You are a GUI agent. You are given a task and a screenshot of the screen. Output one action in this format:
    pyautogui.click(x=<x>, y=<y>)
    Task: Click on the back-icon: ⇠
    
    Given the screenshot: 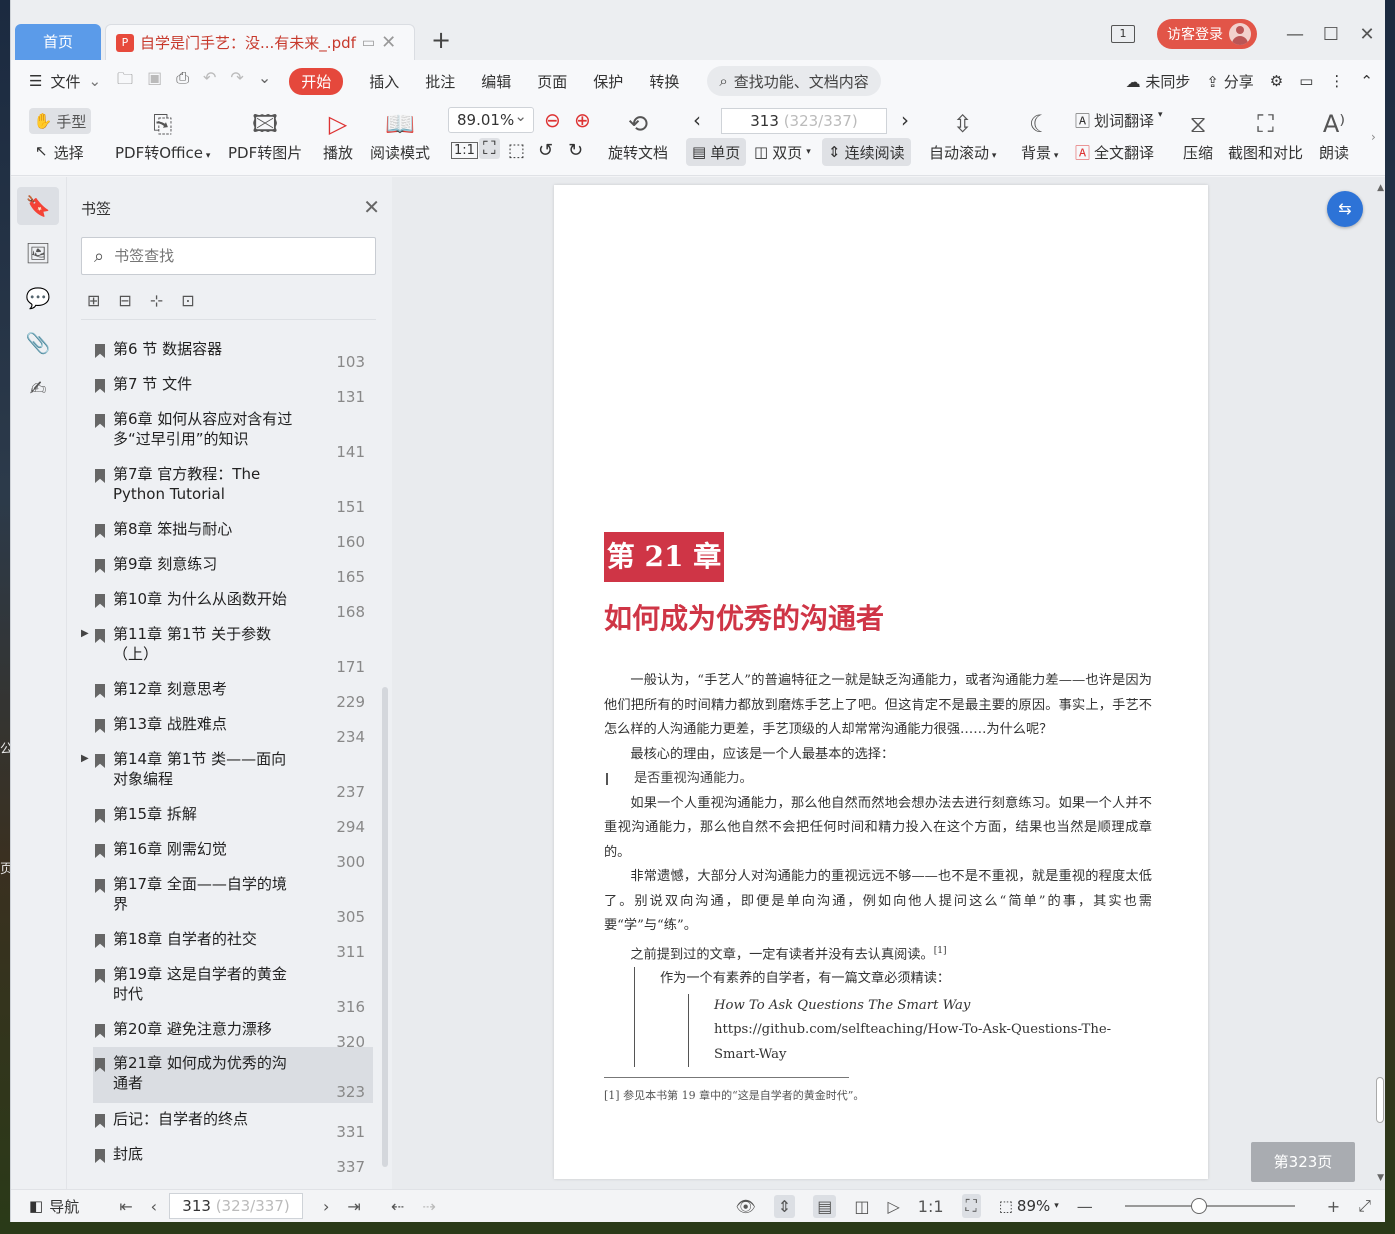 What is the action you would take?
    pyautogui.click(x=397, y=1206)
    